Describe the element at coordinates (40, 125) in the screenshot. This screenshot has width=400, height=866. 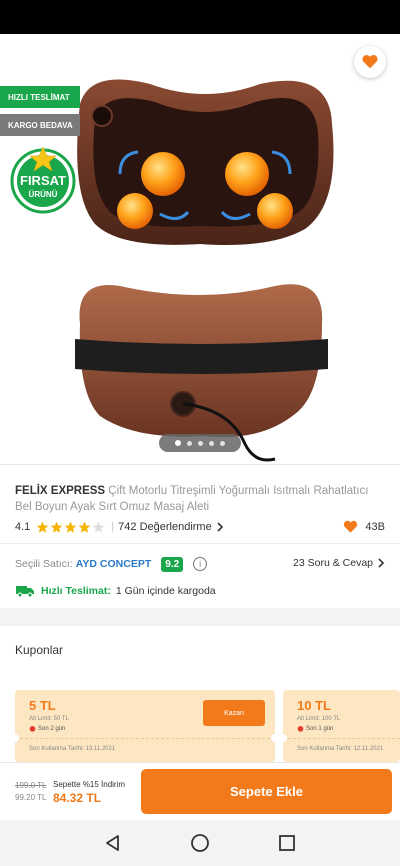
I see `free-cargo-badge: KARGO BEDAVA` at that location.